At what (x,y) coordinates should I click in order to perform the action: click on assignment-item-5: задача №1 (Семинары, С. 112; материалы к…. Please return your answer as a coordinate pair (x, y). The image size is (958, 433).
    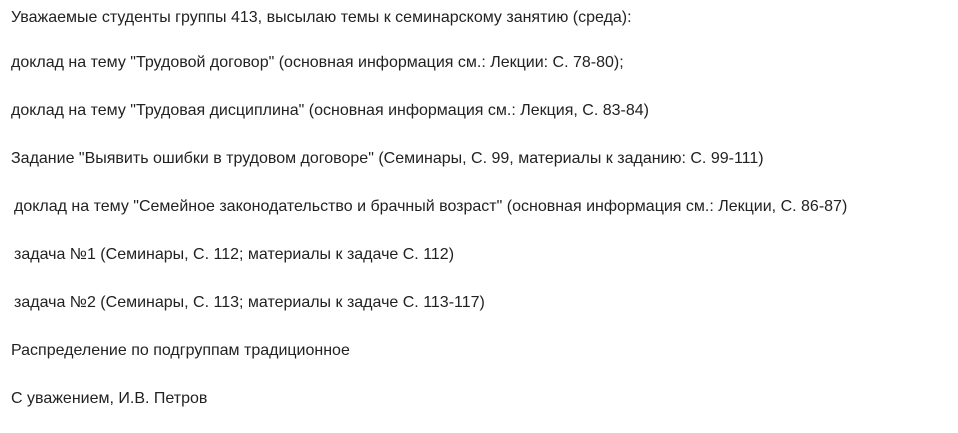
    Looking at the image, I should click on (234, 254).